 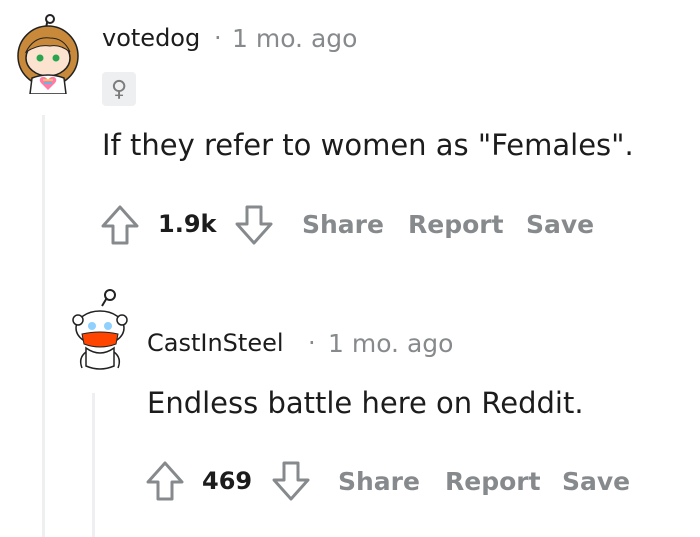 I want to click on save-button: Save, so click(x=560, y=224).